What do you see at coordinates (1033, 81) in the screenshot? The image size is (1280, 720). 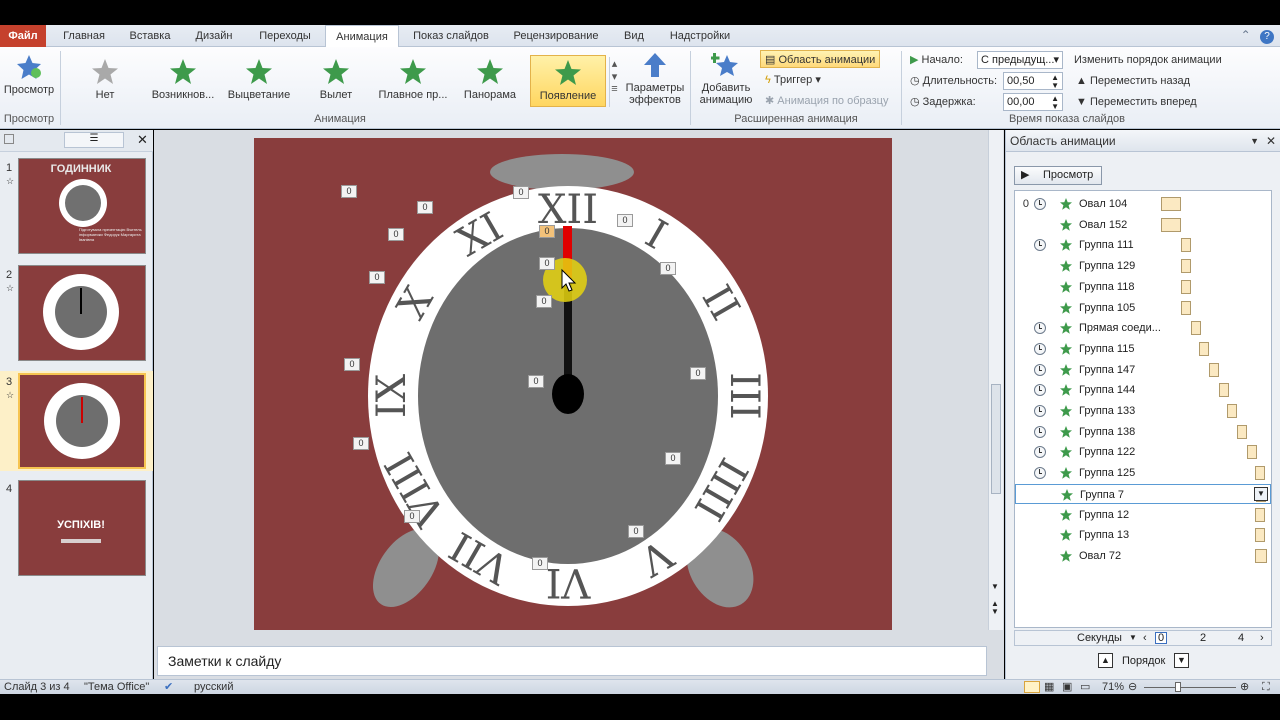 I see `duration-input: 00,50 ▲ ▼` at bounding box center [1033, 81].